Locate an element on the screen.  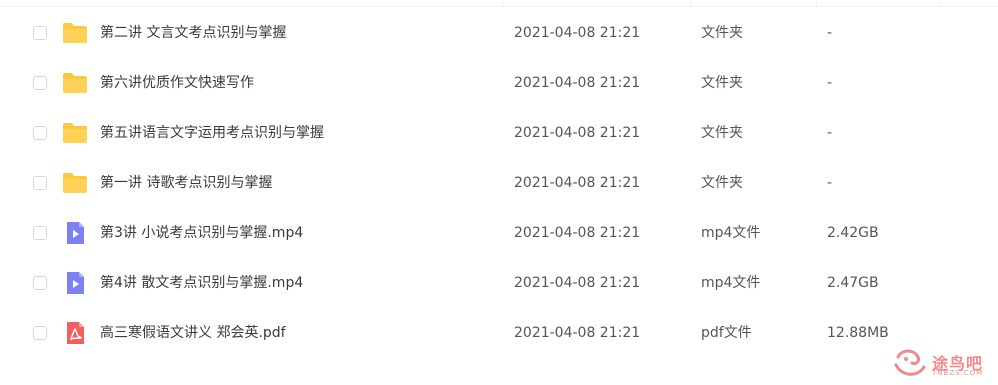
file-row: 第二讲 文言文考点识别与掌握 2021-04-08 21:21 文件夹 - is located at coordinates (499, 33).